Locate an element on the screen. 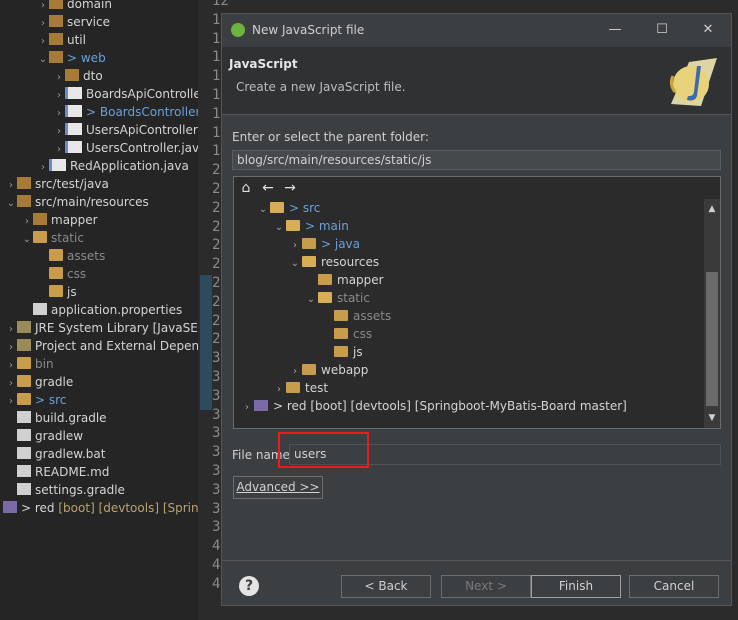 This screenshot has width=738, height=620. explorer-item: README.md is located at coordinates (57, 472).